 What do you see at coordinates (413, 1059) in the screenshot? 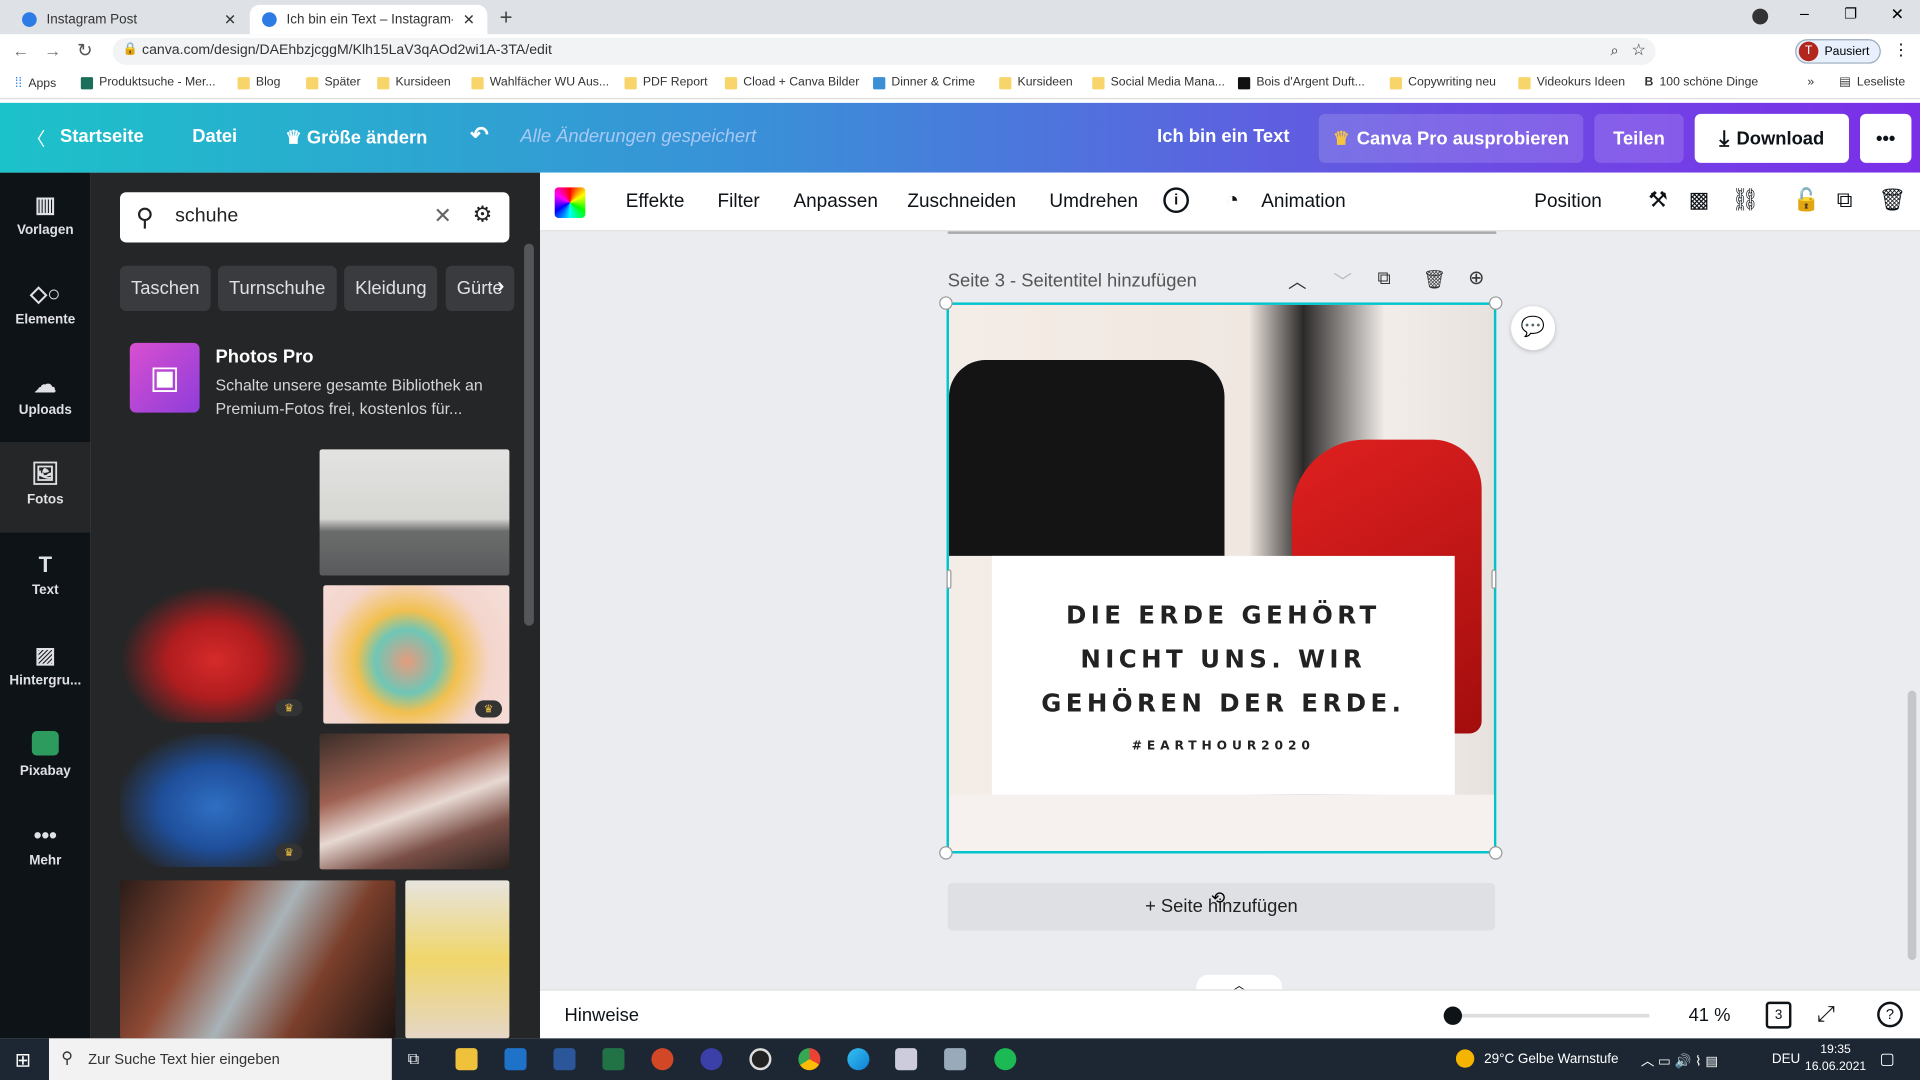
I see `task-view-icon: ⧉` at bounding box center [413, 1059].